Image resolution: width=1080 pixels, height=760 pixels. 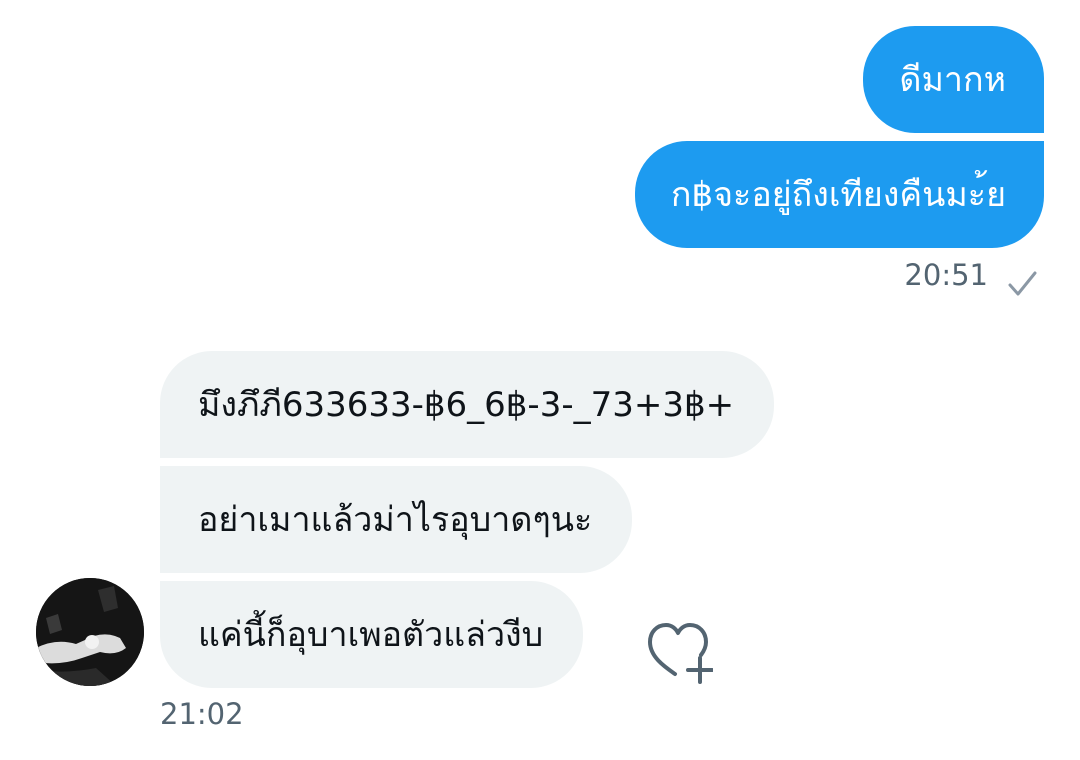 What do you see at coordinates (679, 652) in the screenshot?
I see `heart-plus-icon` at bounding box center [679, 652].